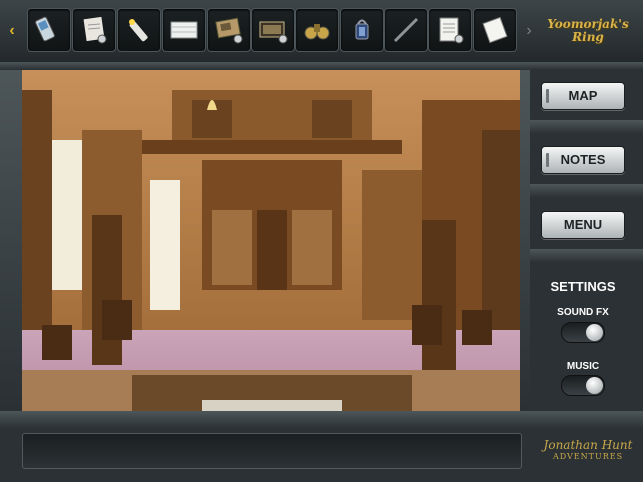  I want to click on message-box, so click(272, 451).